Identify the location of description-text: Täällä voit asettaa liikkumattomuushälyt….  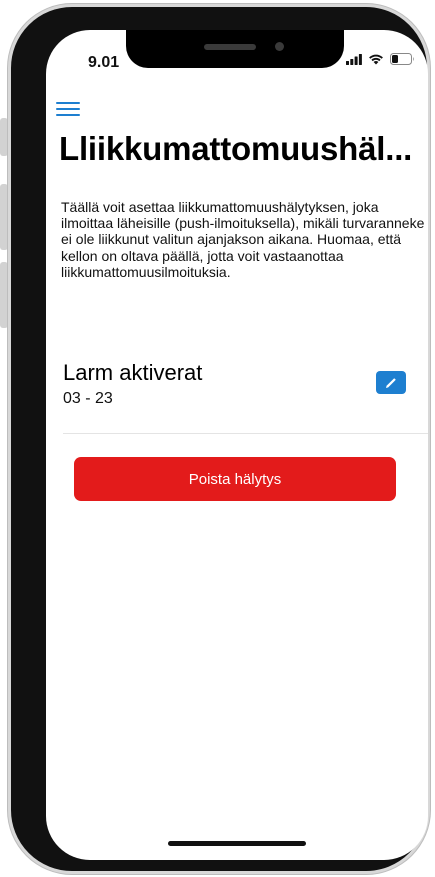
(243, 239).